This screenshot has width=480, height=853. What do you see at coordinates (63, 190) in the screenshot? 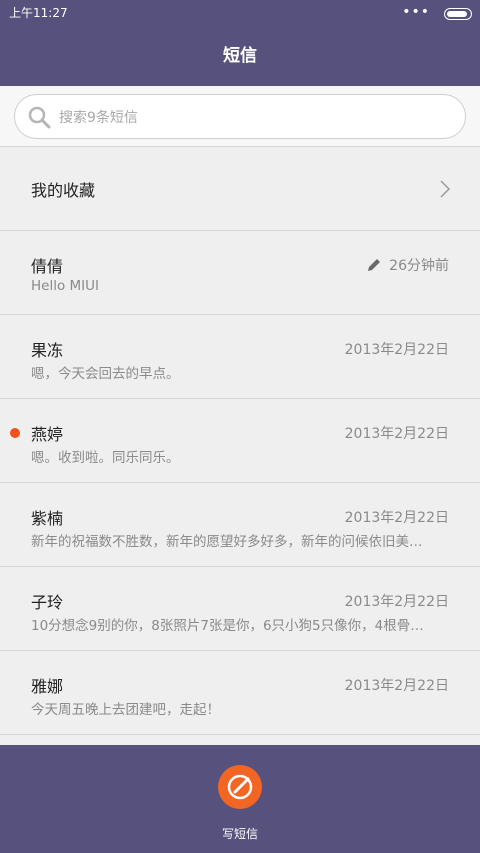
I see `favorites-label: 我的收藏` at bounding box center [63, 190].